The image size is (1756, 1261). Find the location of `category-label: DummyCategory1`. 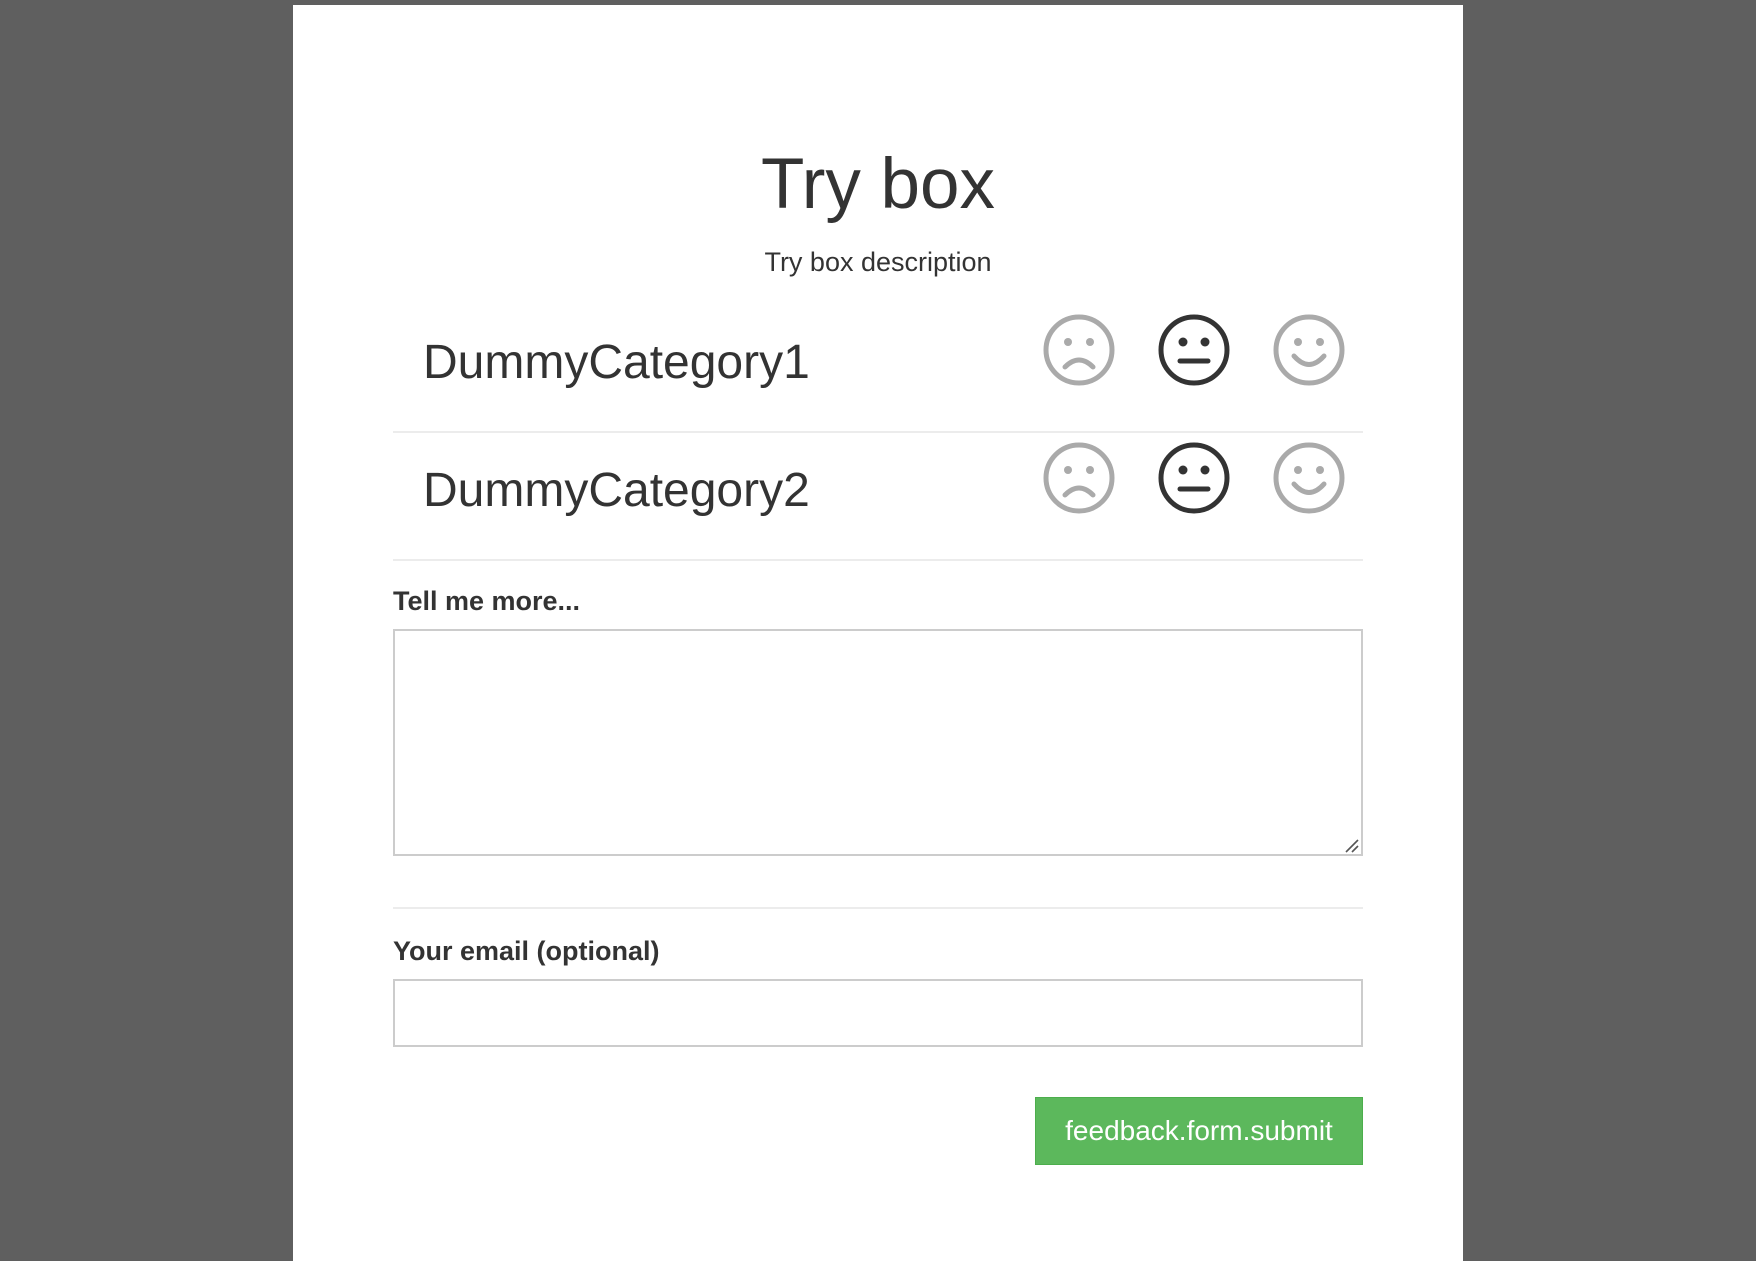

category-label: DummyCategory1 is located at coordinates (616, 362).